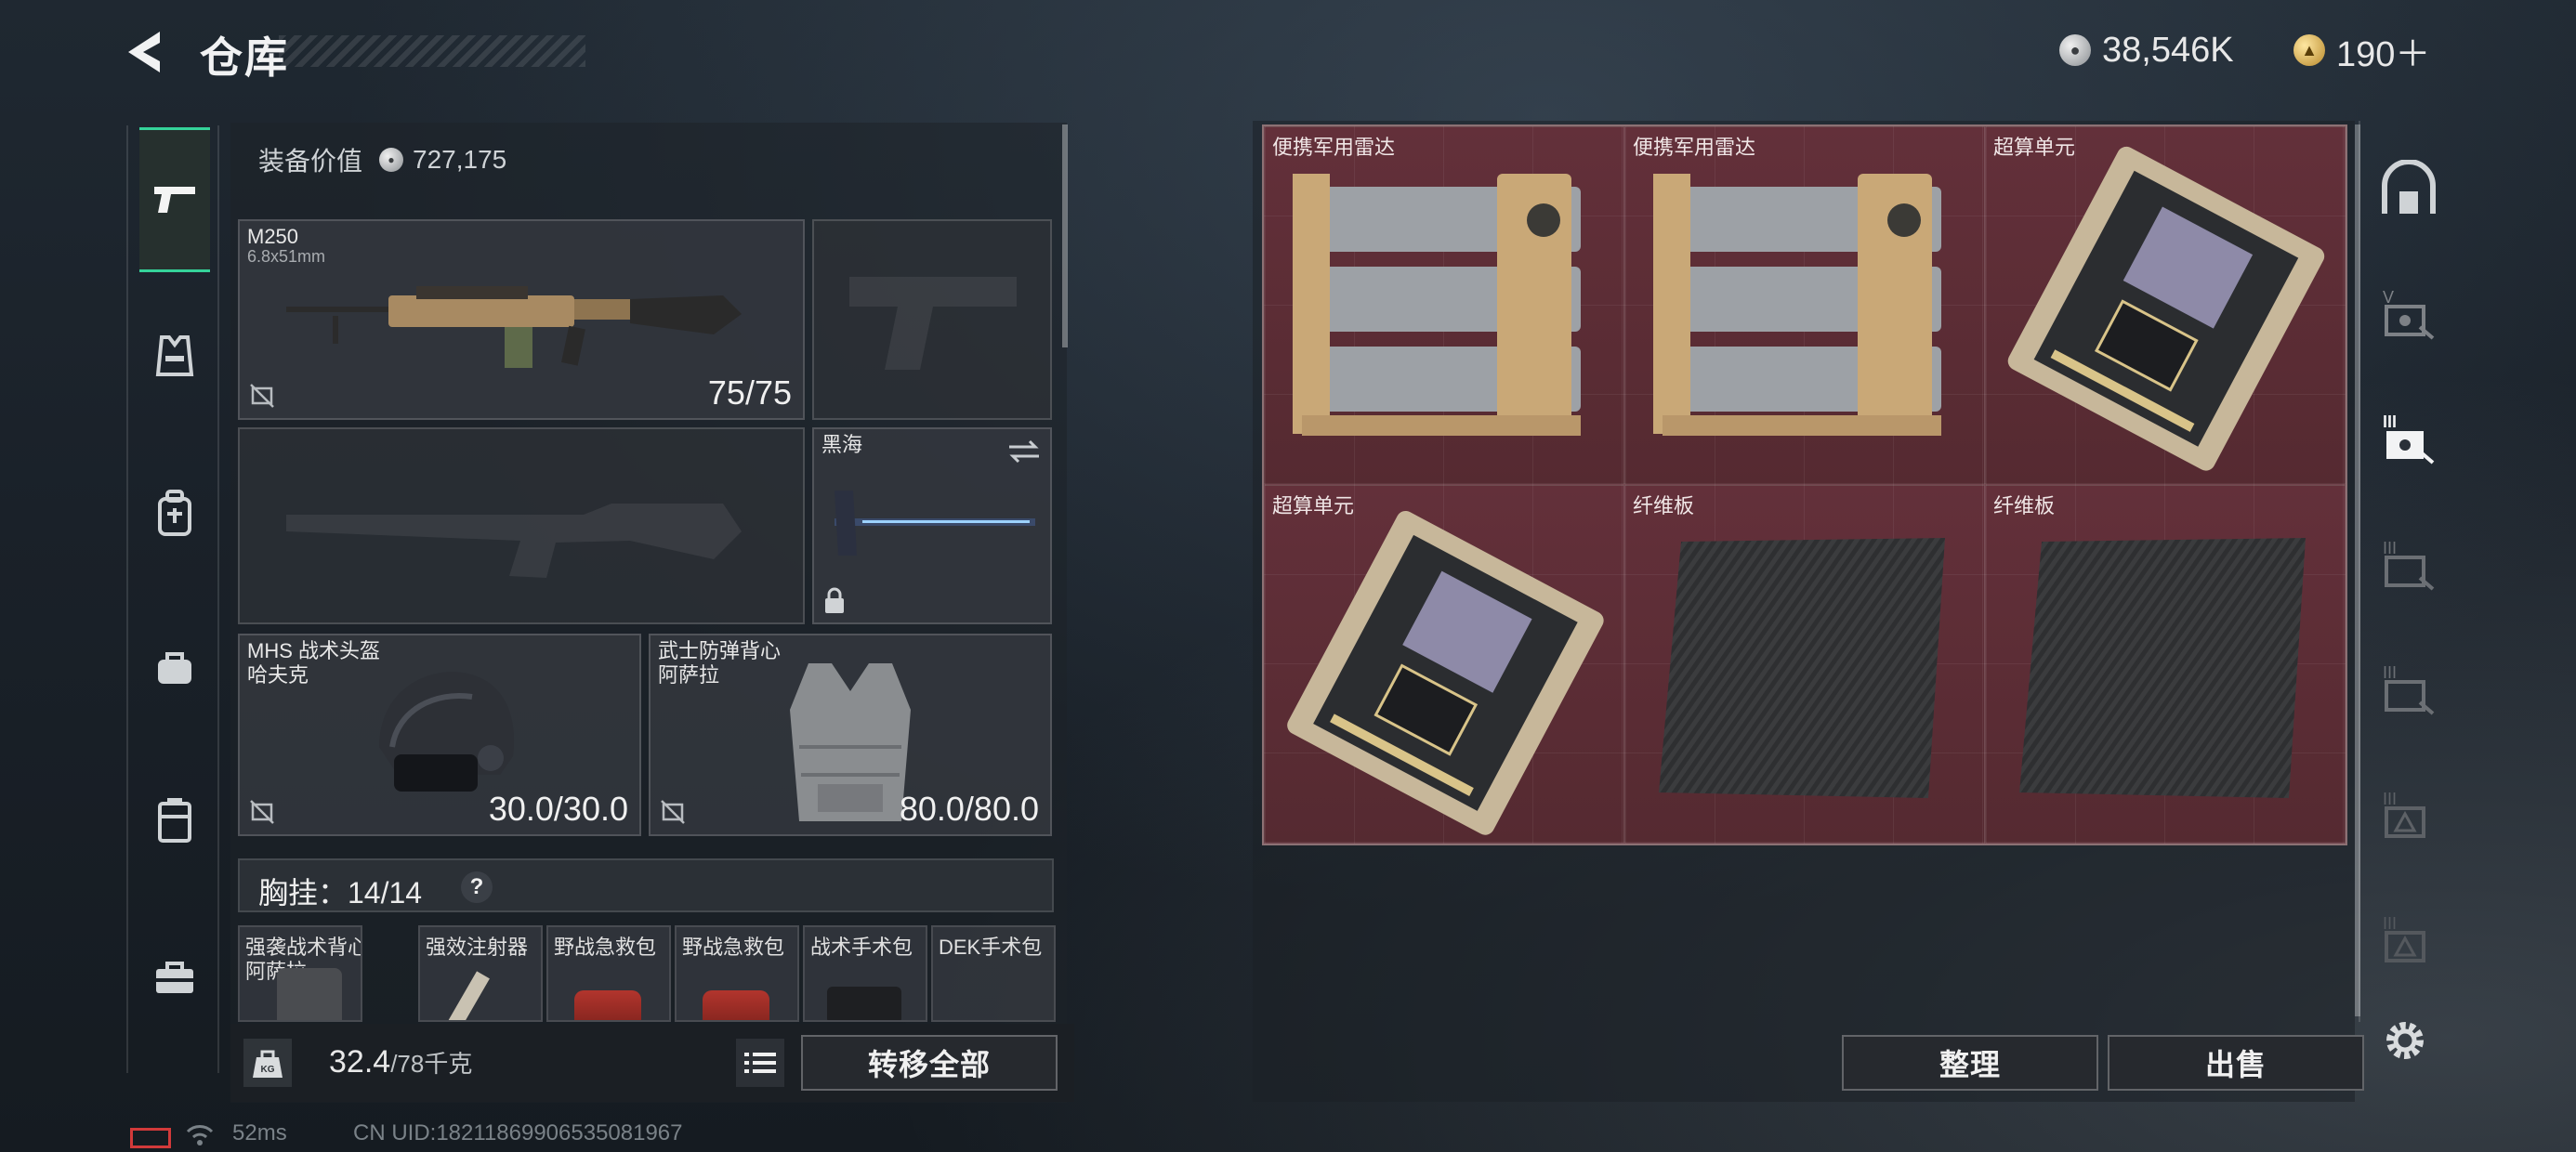  I want to click on swap-arrows-icon, so click(1024, 452).